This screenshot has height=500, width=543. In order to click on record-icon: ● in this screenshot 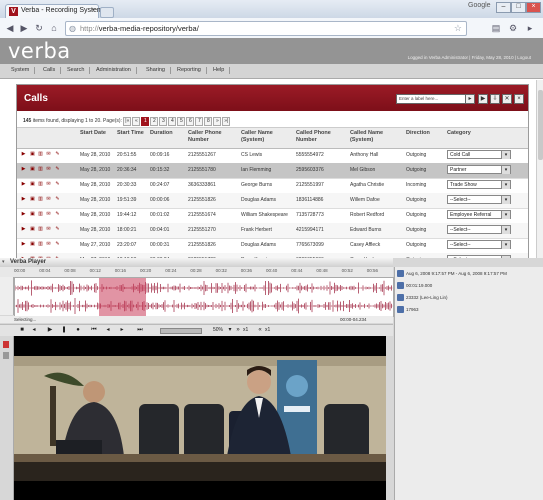, I will do `click(78, 330)`.